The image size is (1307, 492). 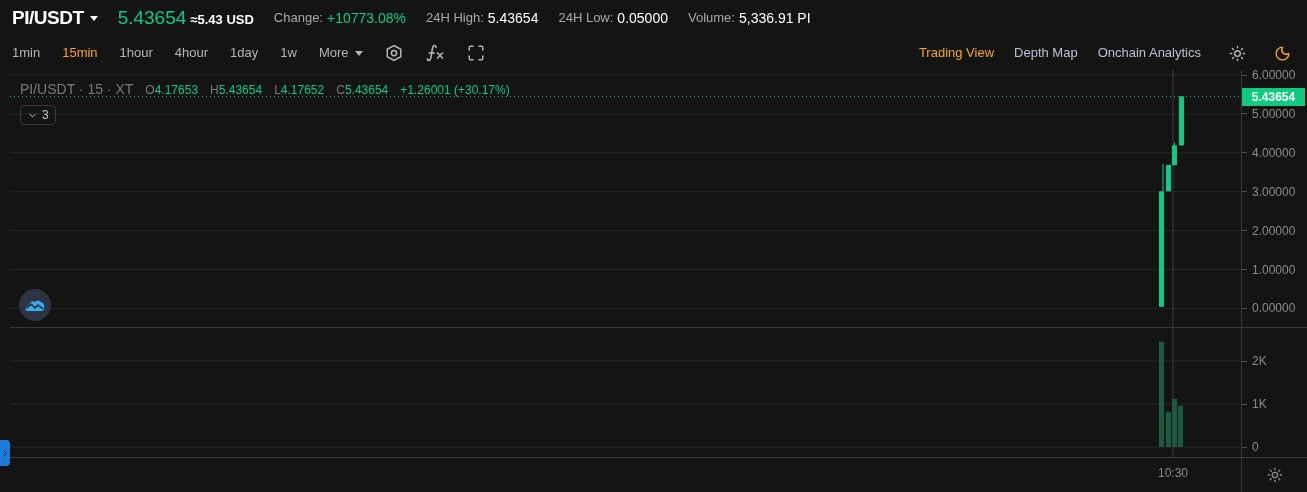 I want to click on price-axis-label: 3.00000, so click(x=1274, y=192).